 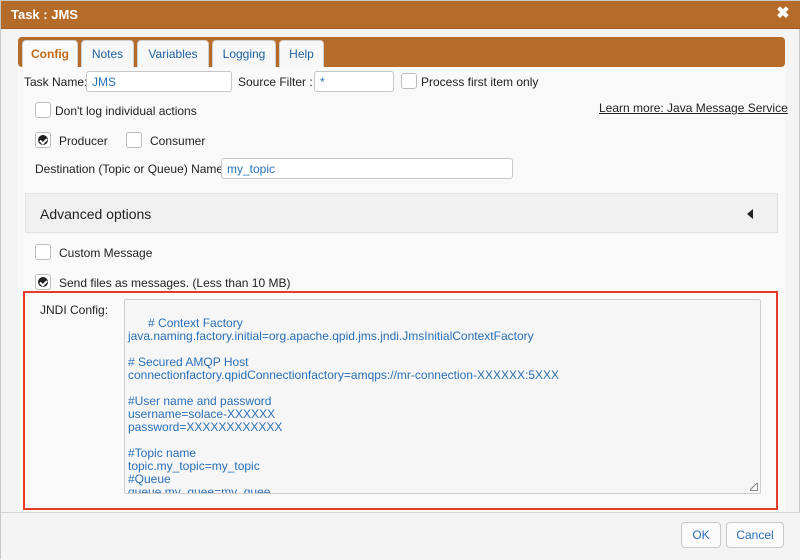 I want to click on destination-label: Destination (Topic or Queue) Name:, so click(x=131, y=169).